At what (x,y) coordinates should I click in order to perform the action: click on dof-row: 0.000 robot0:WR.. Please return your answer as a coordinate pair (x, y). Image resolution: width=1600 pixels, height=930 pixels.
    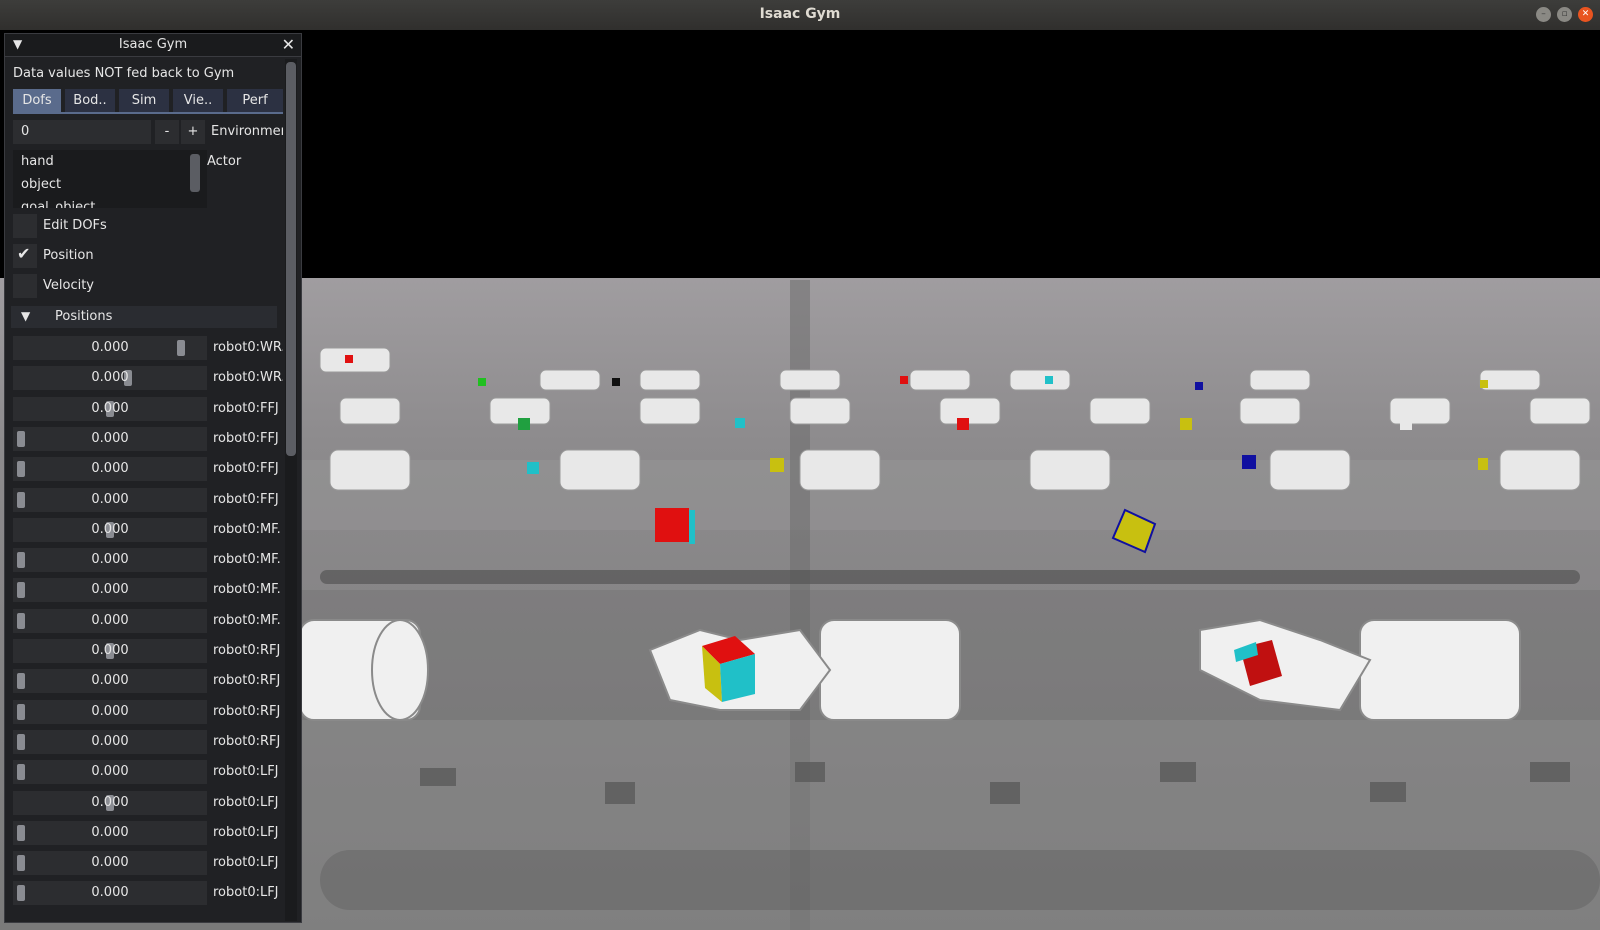
    Looking at the image, I should click on (148, 378).